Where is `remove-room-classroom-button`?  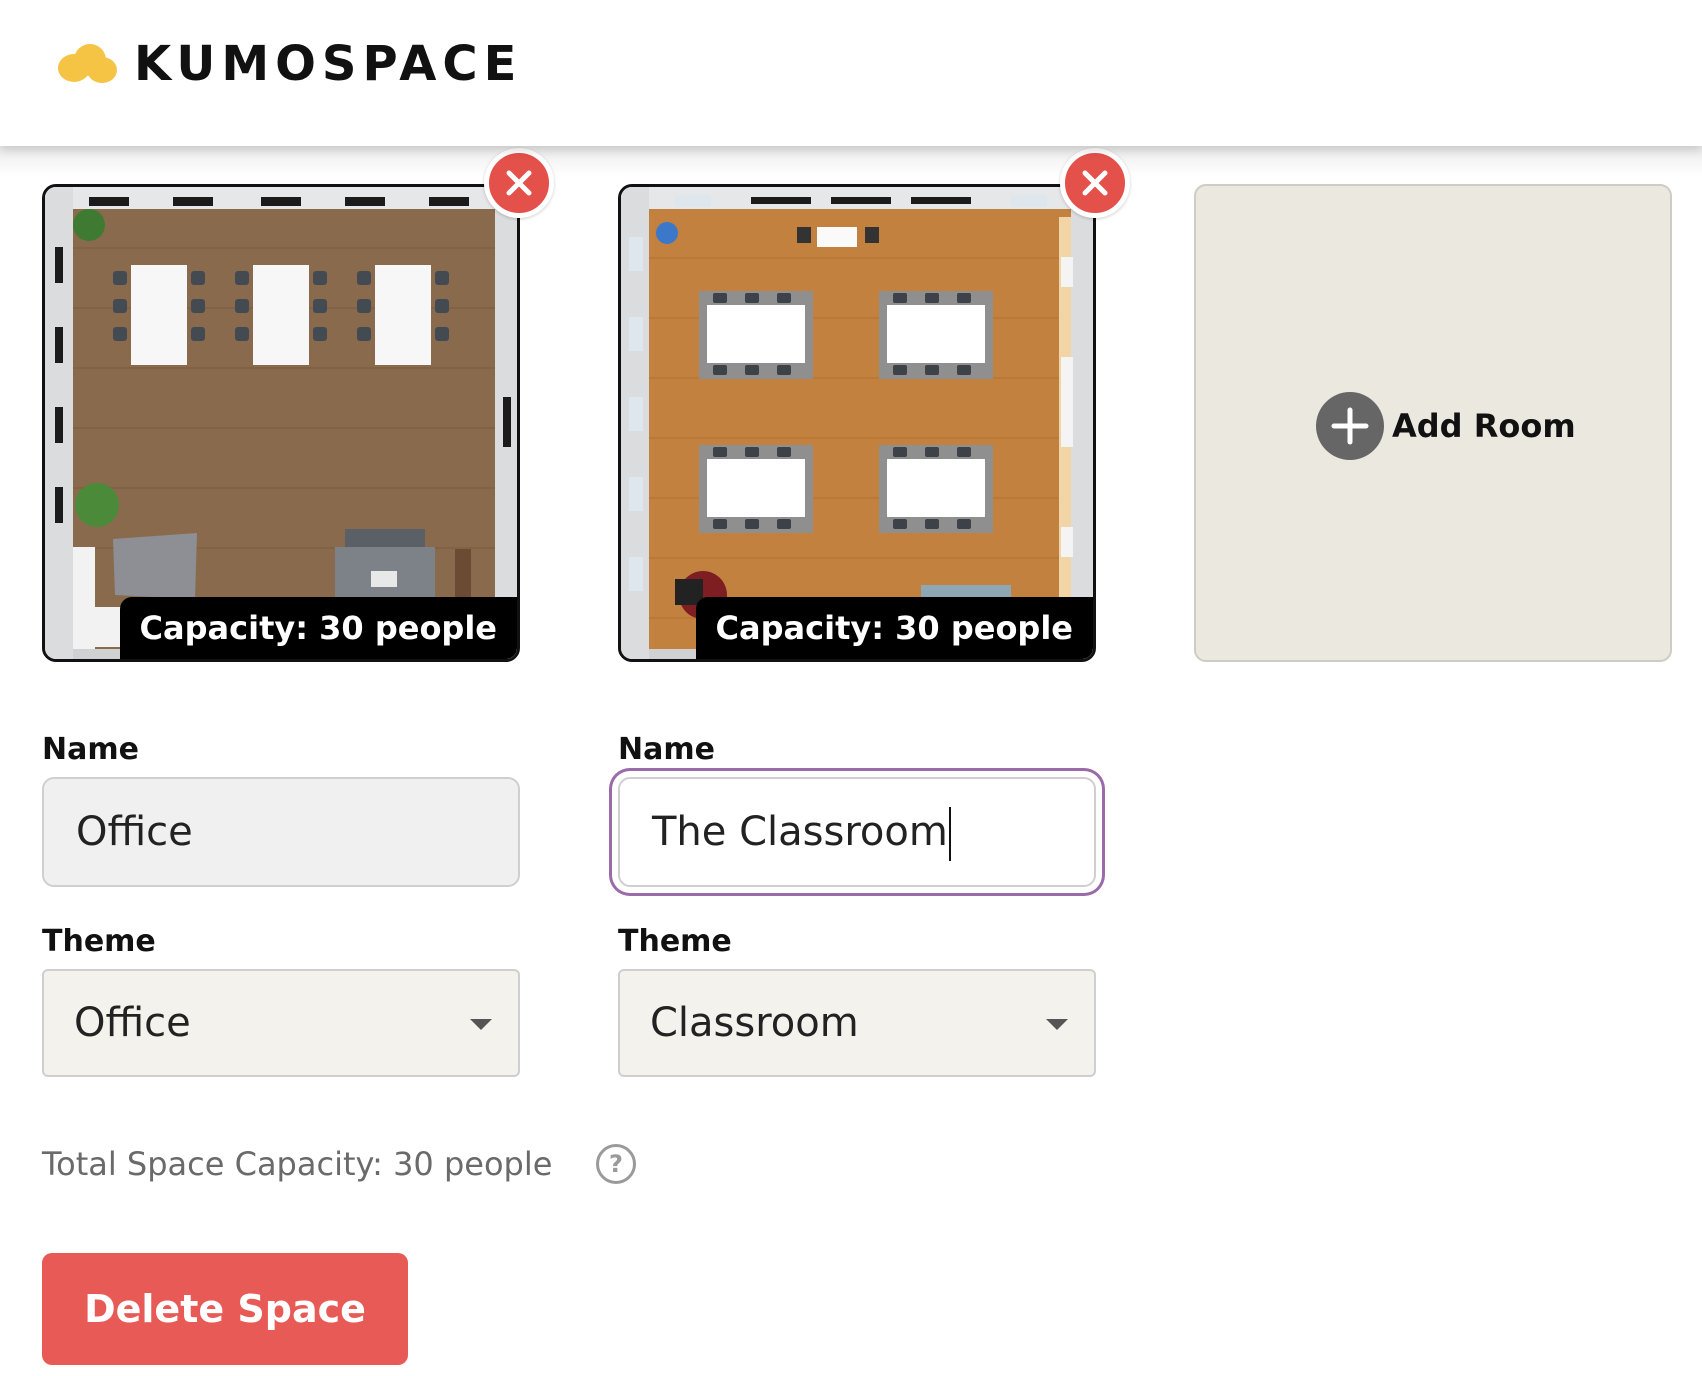 remove-room-classroom-button is located at coordinates (1095, 183).